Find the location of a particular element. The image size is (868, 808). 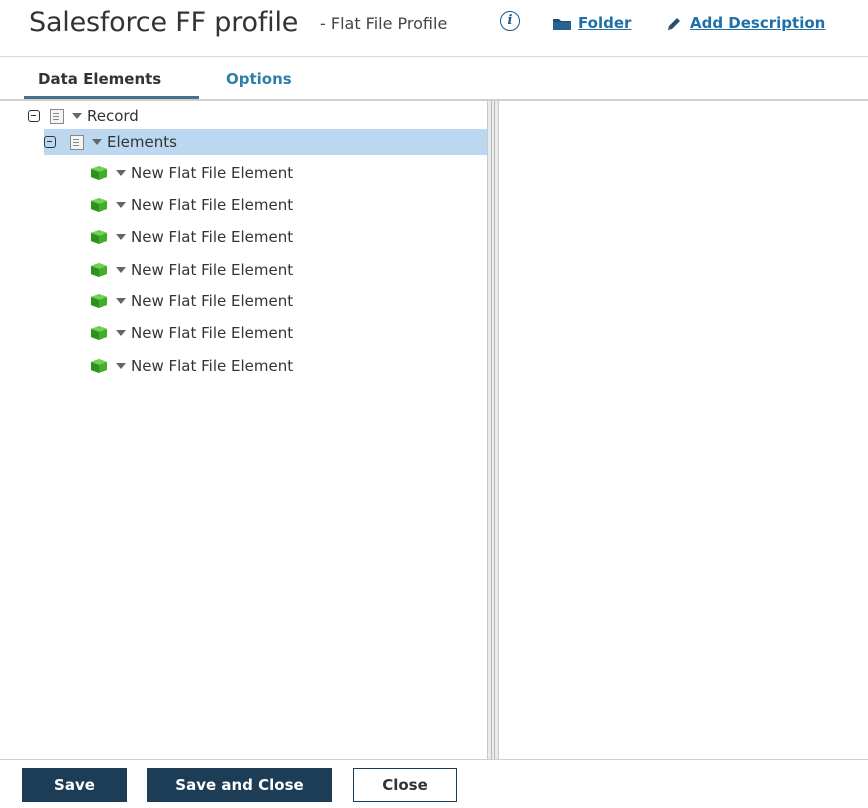

add-description-link: Add Description is located at coordinates (757, 23).